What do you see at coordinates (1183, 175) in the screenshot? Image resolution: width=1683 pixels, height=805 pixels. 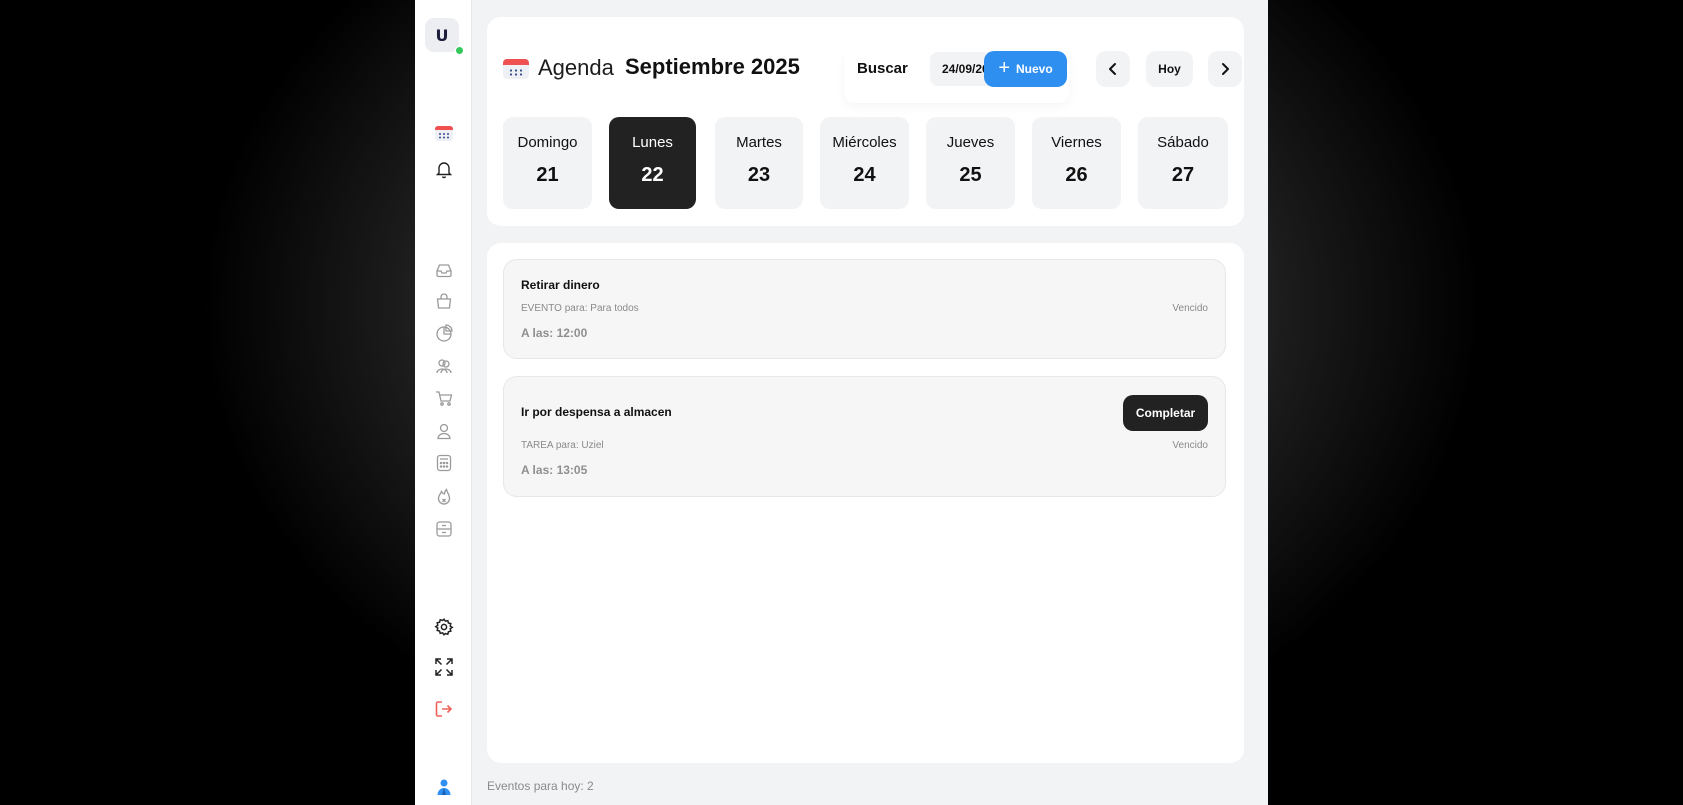 I see `day-number: 27` at bounding box center [1183, 175].